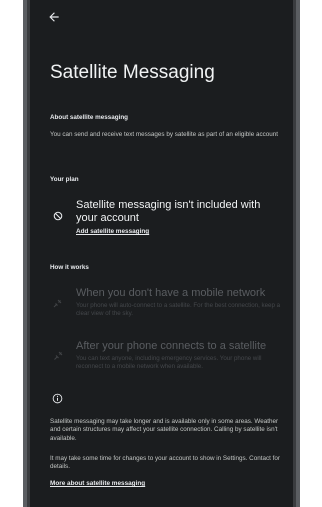 The width and height of the screenshot is (322, 507). Describe the element at coordinates (171, 346) in the screenshot. I see `how-item-title: After your phone connects to a satellite` at that location.